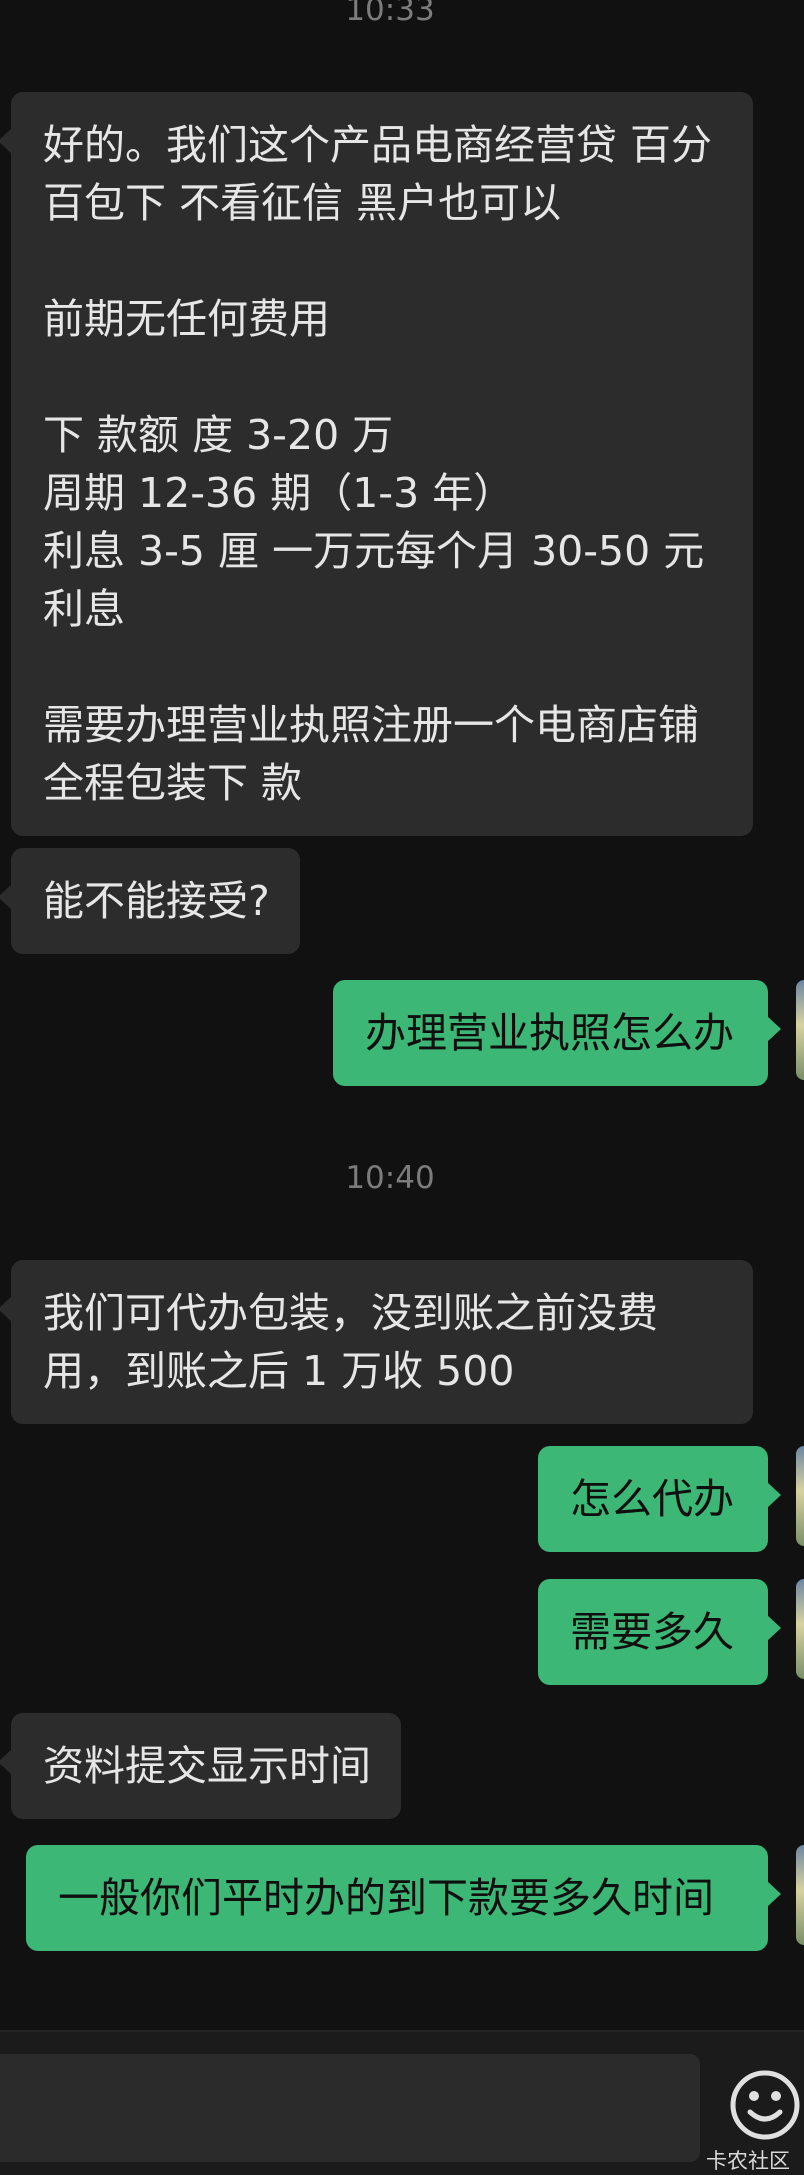 The height and width of the screenshot is (2175, 804). I want to click on incoming-message: 能不能接受?, so click(150, 901).